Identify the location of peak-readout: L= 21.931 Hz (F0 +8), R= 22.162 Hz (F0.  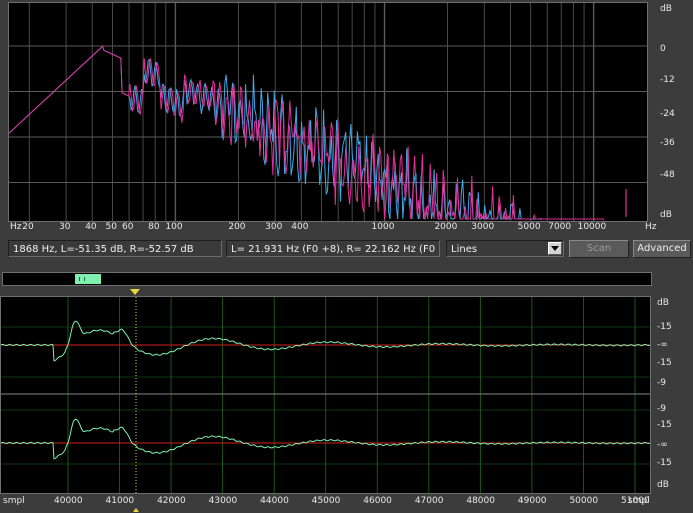
(333, 248).